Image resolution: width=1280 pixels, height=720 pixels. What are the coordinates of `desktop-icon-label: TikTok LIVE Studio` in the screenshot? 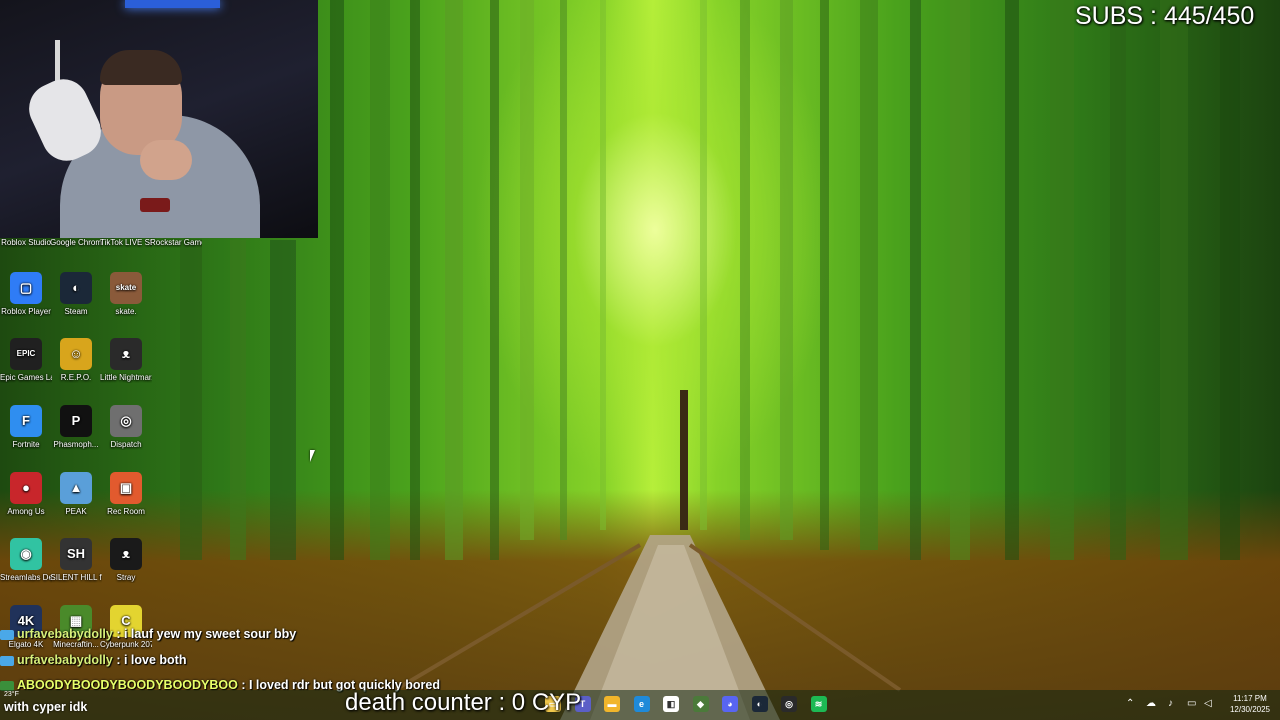 It's located at (126, 242).